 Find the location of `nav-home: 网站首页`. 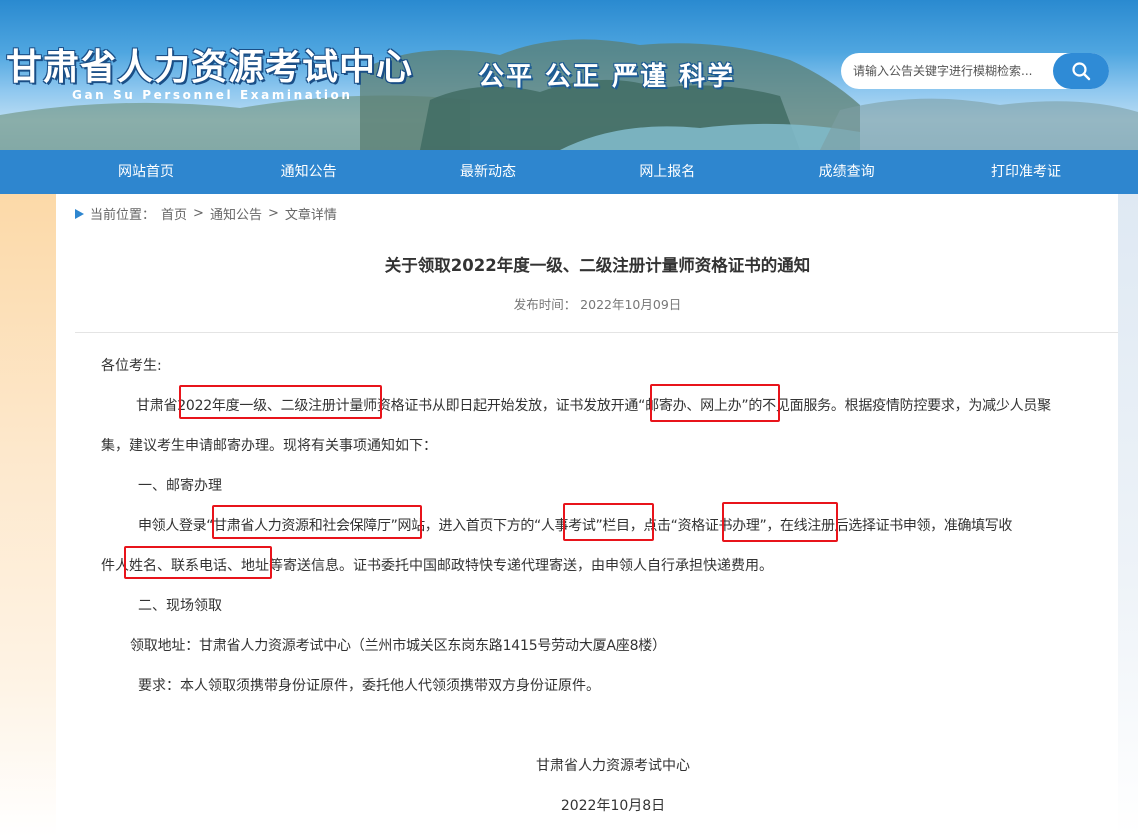

nav-home: 网站首页 is located at coordinates (146, 172).